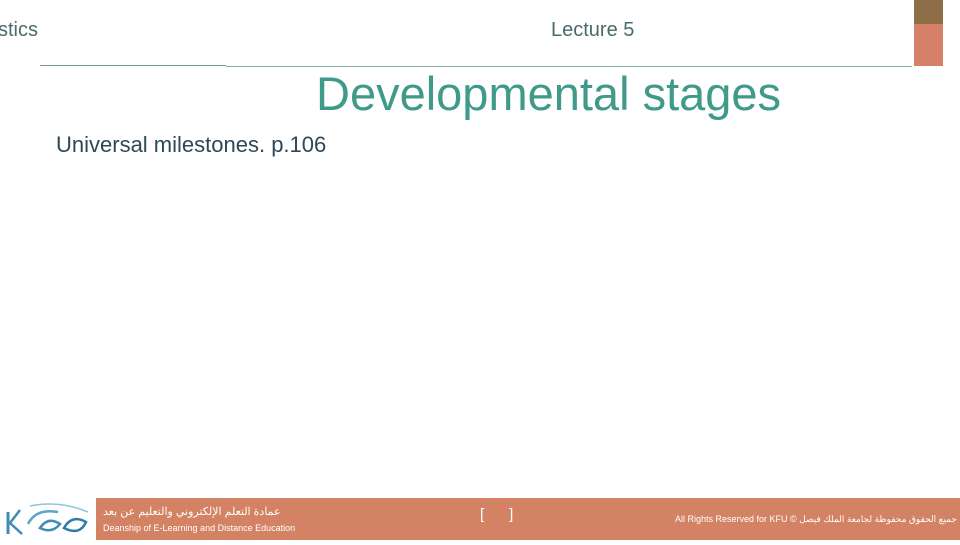 This screenshot has width=960, height=545. I want to click on kfu-logo, so click(48, 519).